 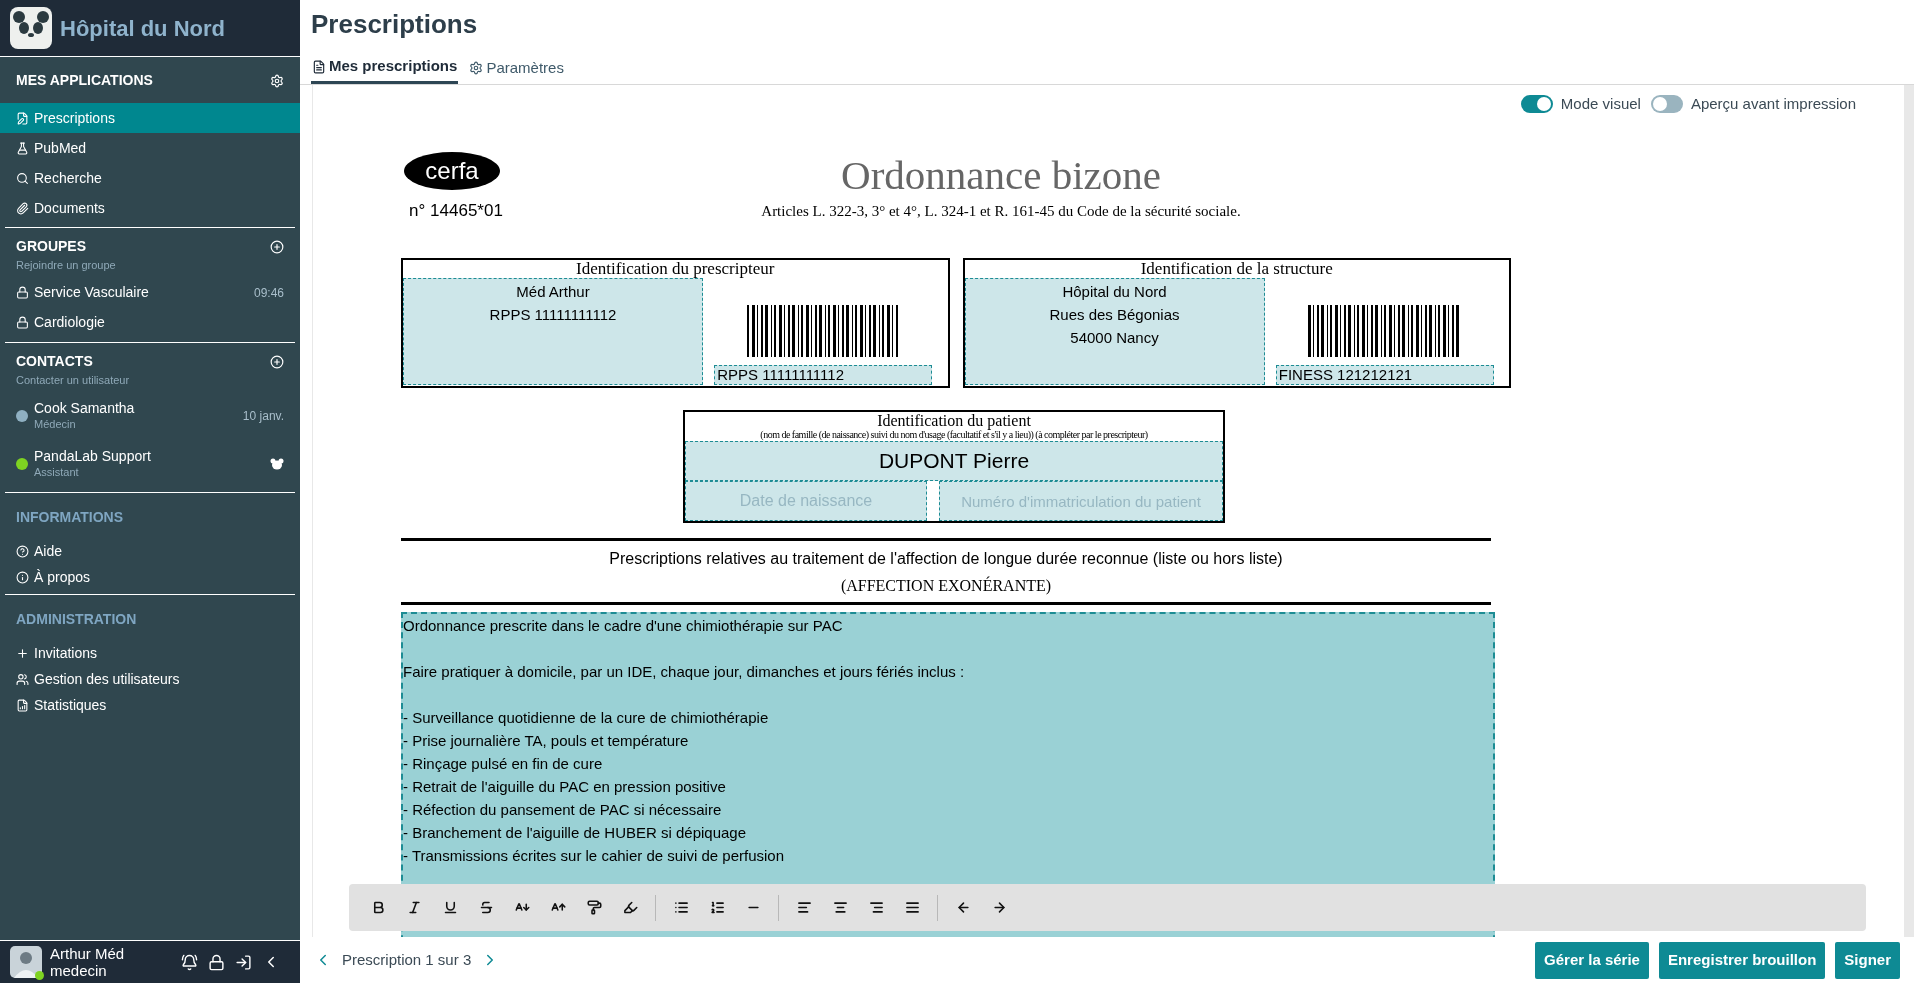 What do you see at coordinates (189, 962) in the screenshot?
I see `bell-icon` at bounding box center [189, 962].